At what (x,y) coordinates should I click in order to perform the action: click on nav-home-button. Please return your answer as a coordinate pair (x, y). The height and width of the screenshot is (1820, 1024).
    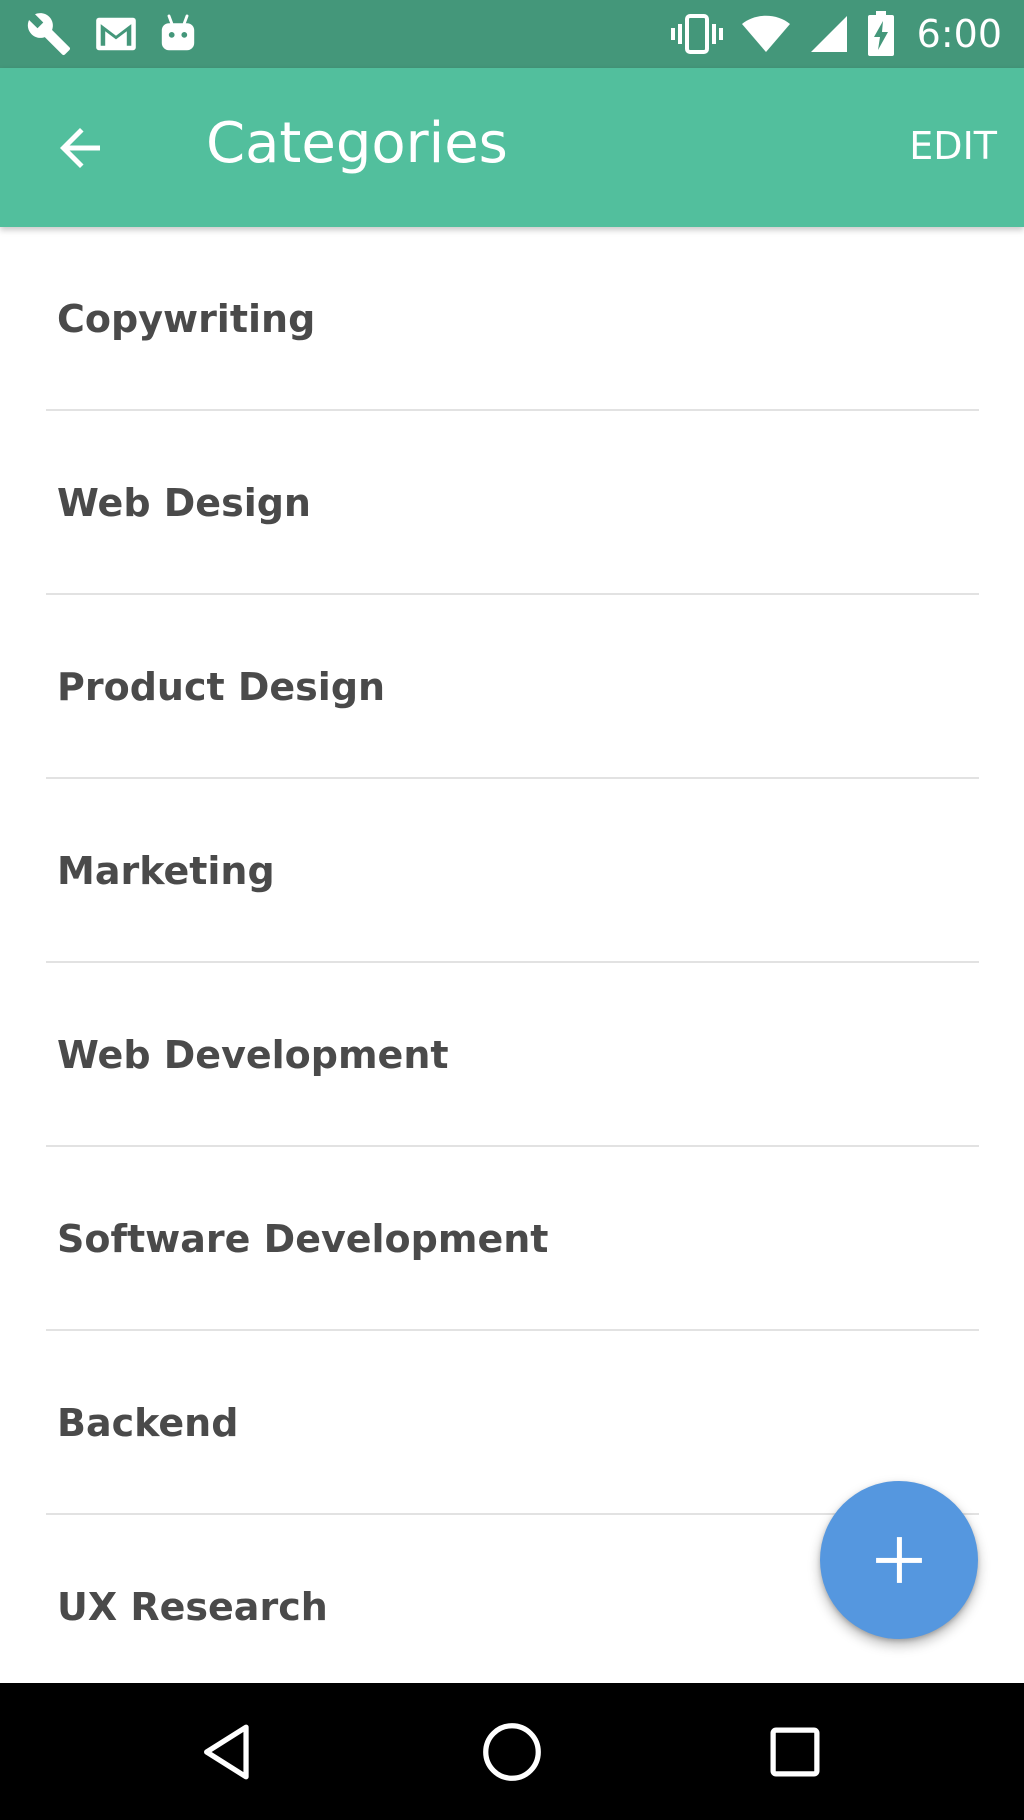
    Looking at the image, I should click on (512, 1752).